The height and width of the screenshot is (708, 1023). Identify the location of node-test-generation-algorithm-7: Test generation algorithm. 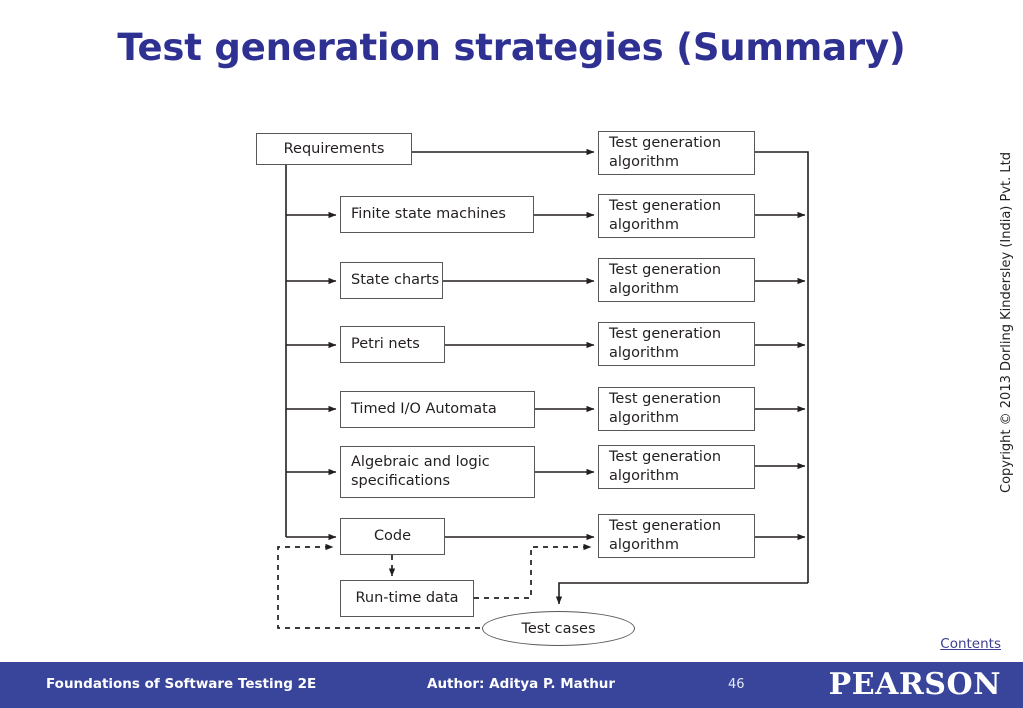
(676, 536).